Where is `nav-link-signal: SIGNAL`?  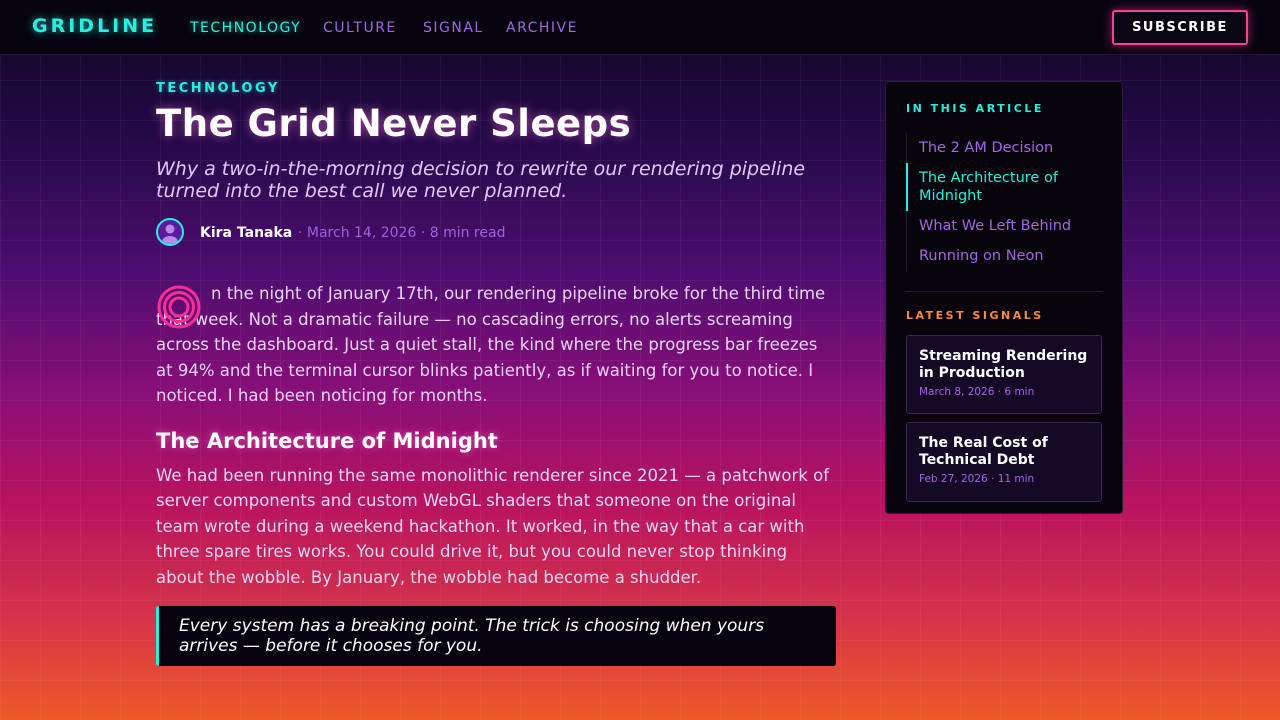 nav-link-signal: SIGNAL is located at coordinates (453, 28).